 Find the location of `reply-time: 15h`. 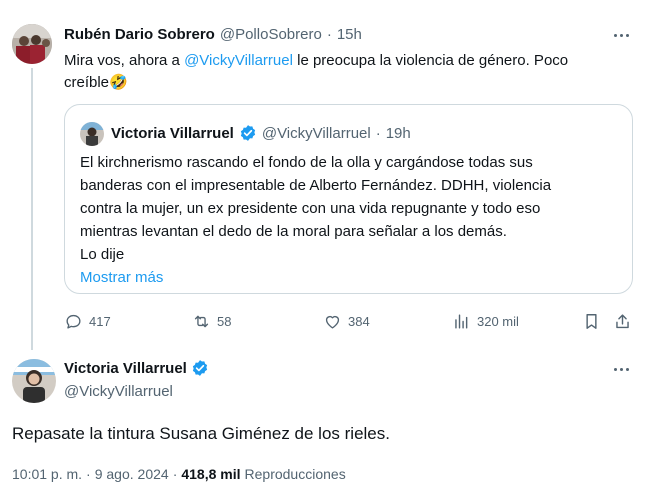

reply-time: 15h is located at coordinates (349, 34).